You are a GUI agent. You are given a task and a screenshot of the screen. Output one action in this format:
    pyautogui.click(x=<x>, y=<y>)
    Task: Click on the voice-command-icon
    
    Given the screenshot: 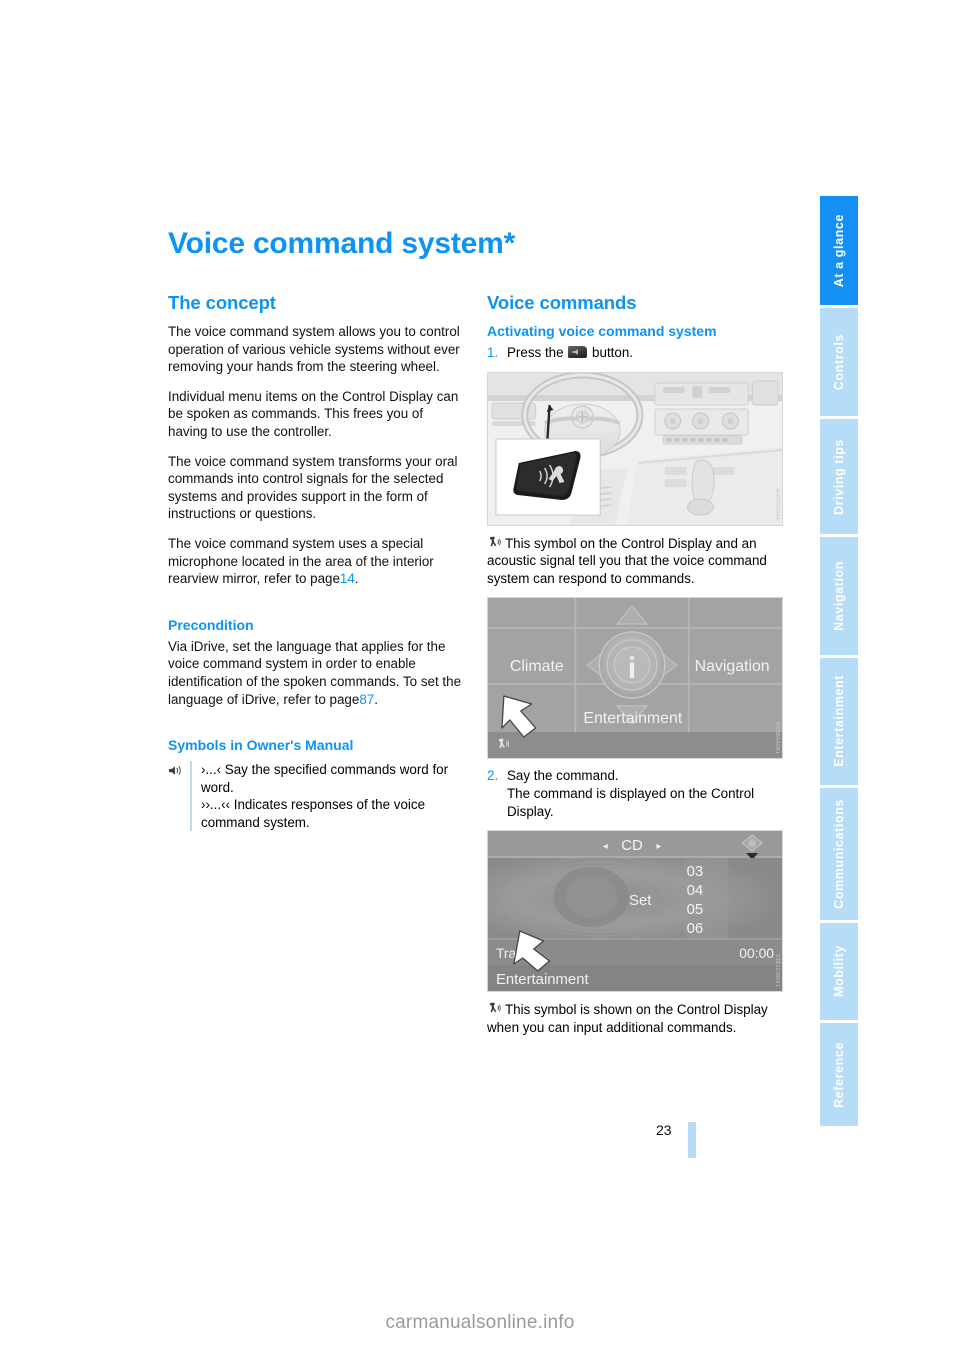 What is the action you would take?
    pyautogui.click(x=175, y=770)
    